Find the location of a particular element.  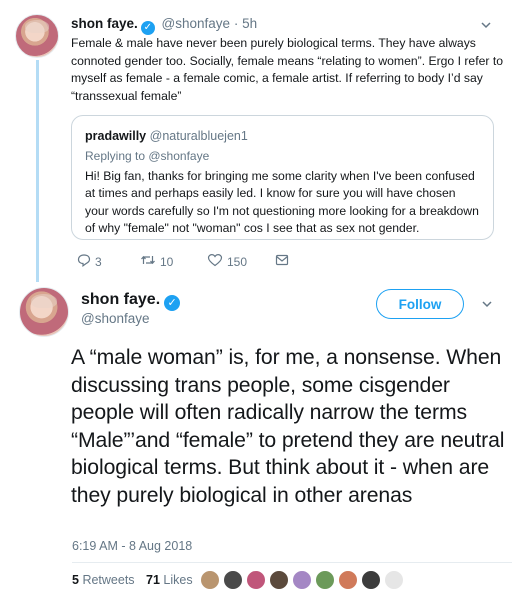

envelope-icon is located at coordinates (282, 262).